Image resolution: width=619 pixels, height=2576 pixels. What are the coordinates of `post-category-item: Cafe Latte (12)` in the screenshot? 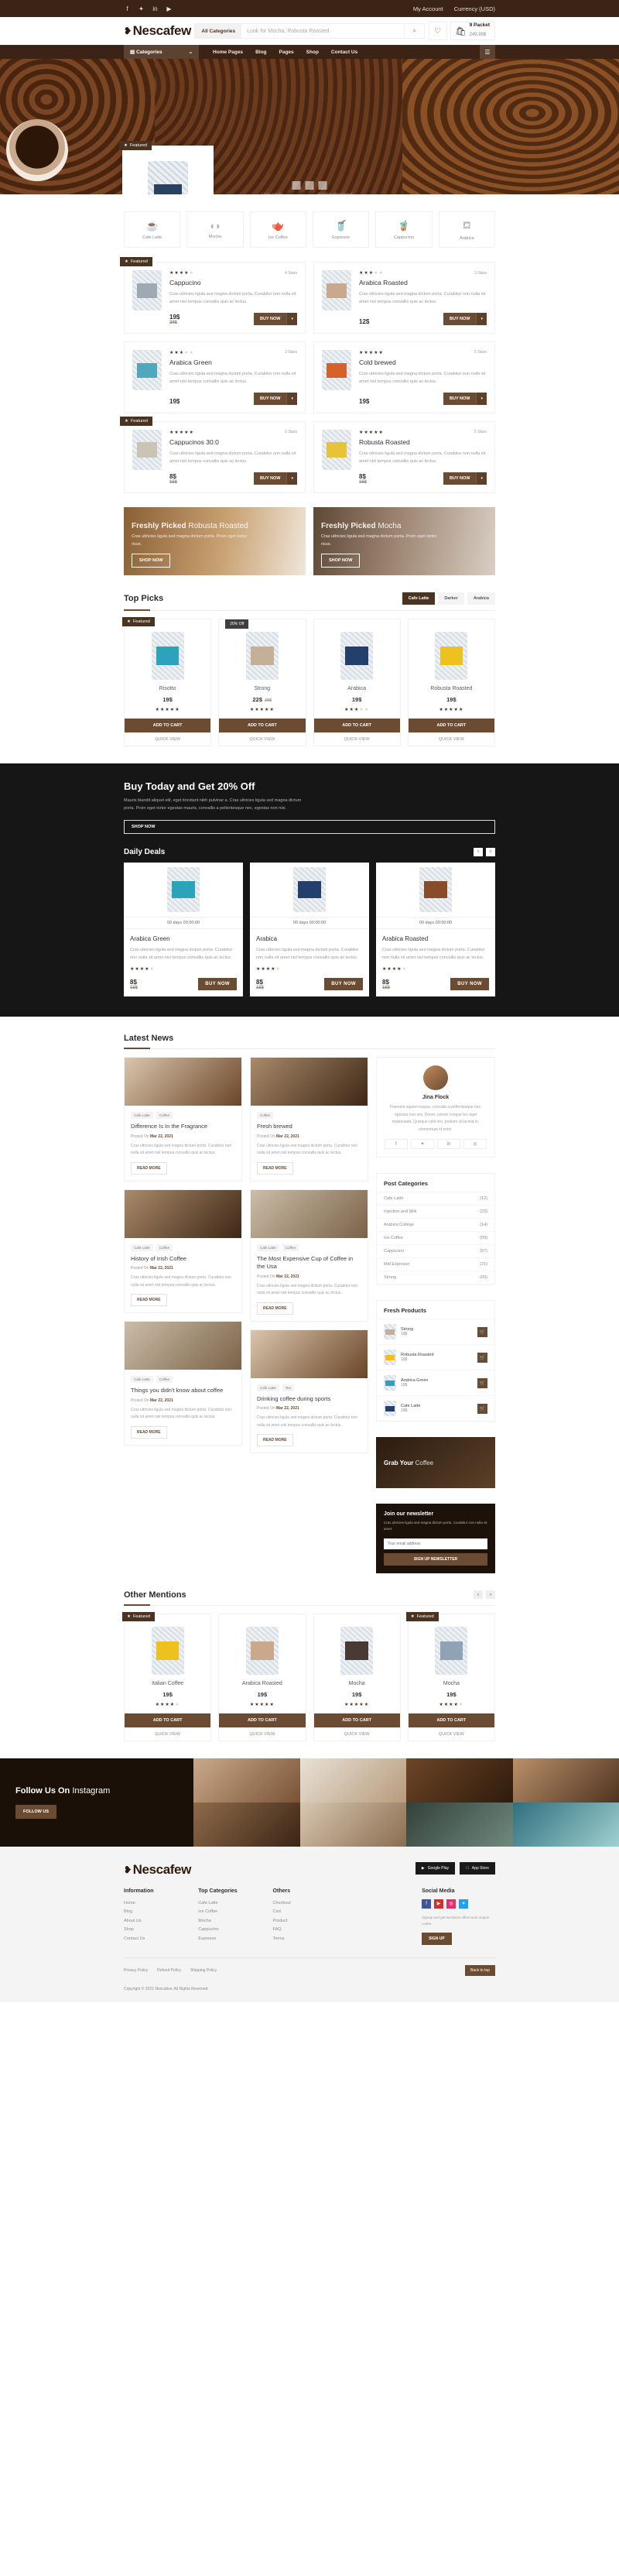 It's located at (436, 1198).